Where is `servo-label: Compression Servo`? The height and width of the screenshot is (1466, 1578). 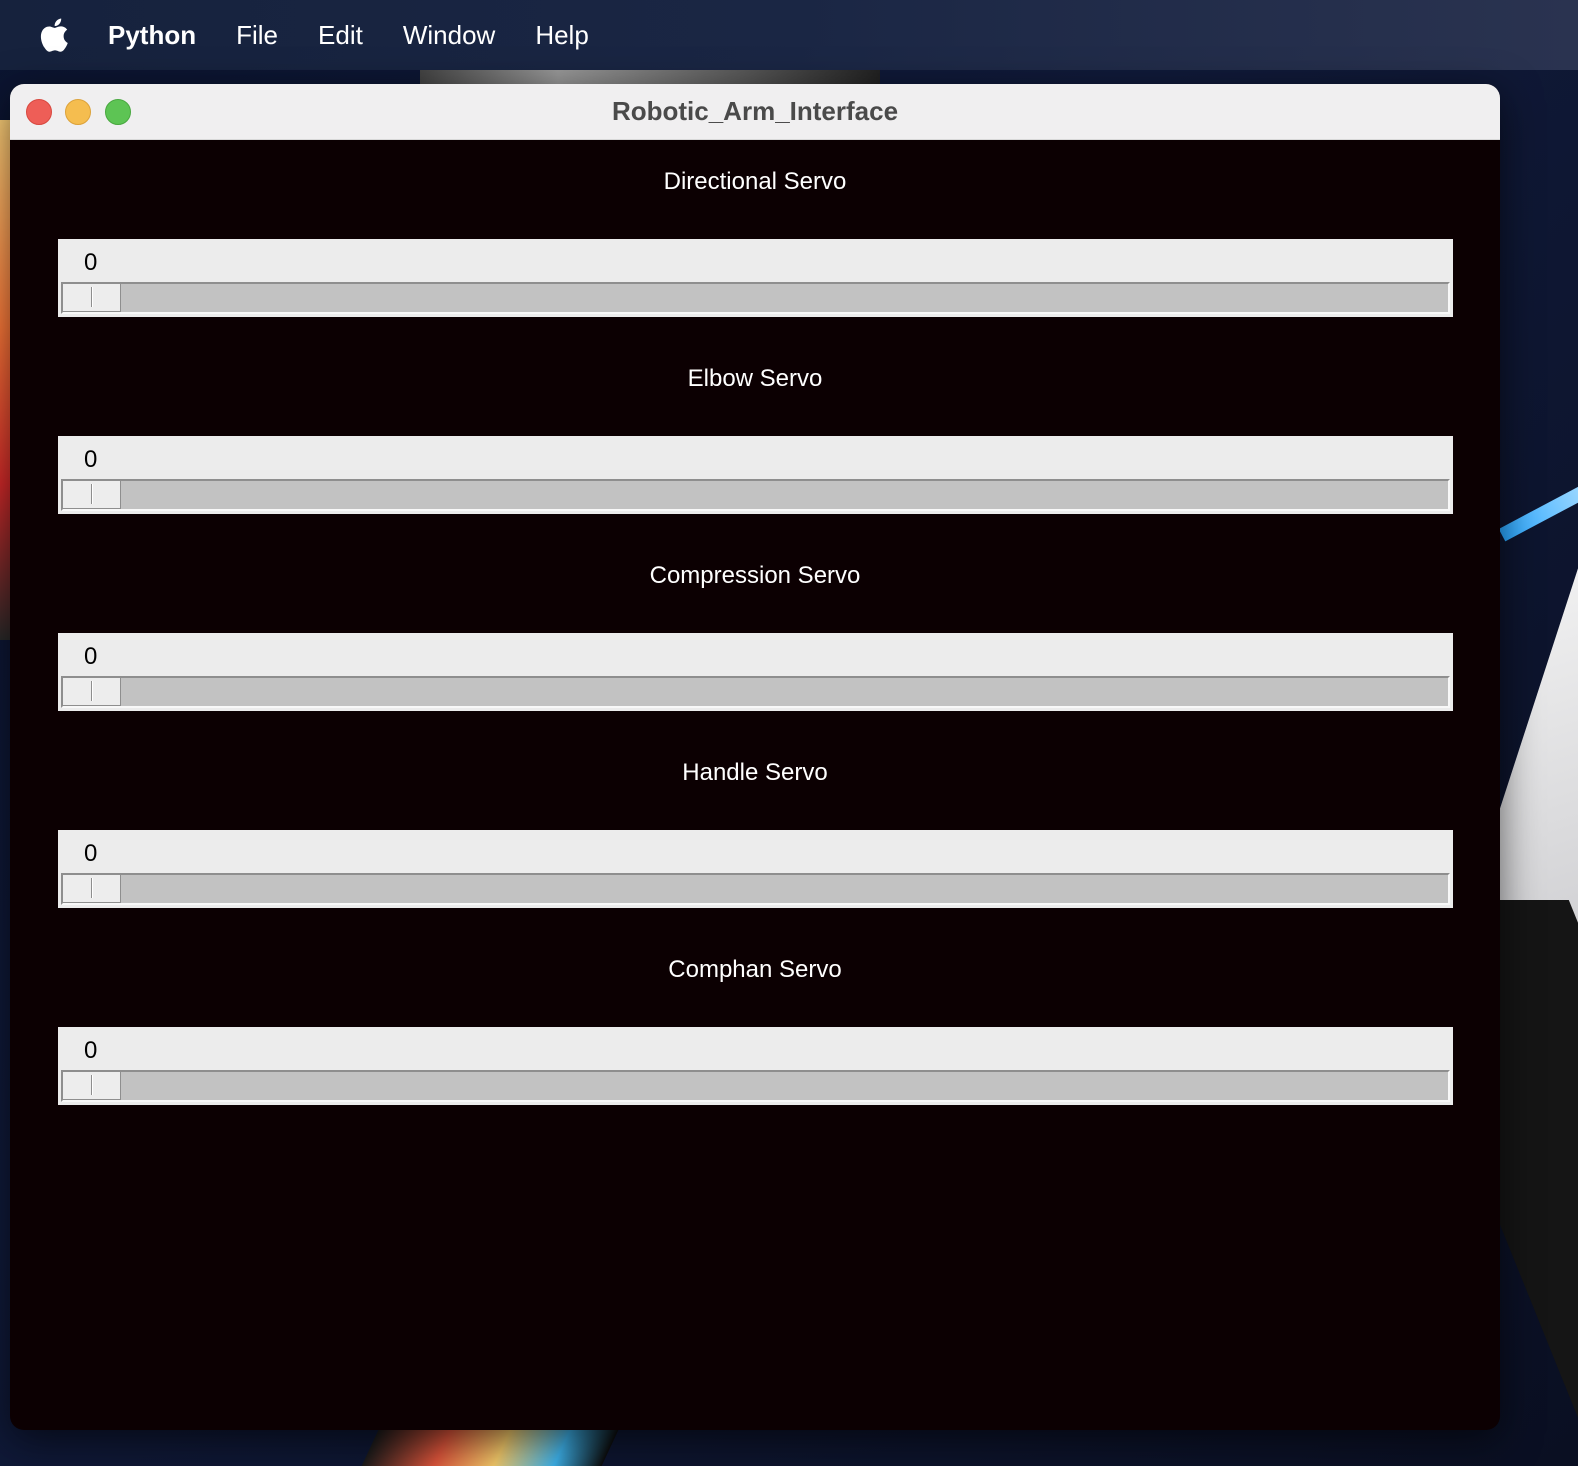 servo-label: Compression Servo is located at coordinates (755, 575).